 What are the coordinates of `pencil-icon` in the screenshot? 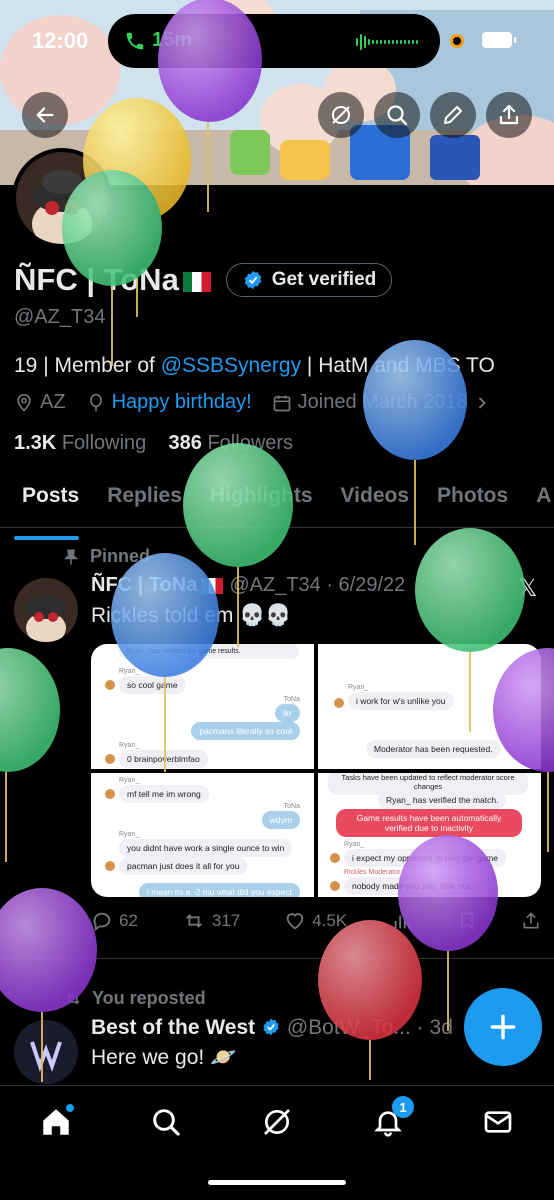 It's located at (453, 115).